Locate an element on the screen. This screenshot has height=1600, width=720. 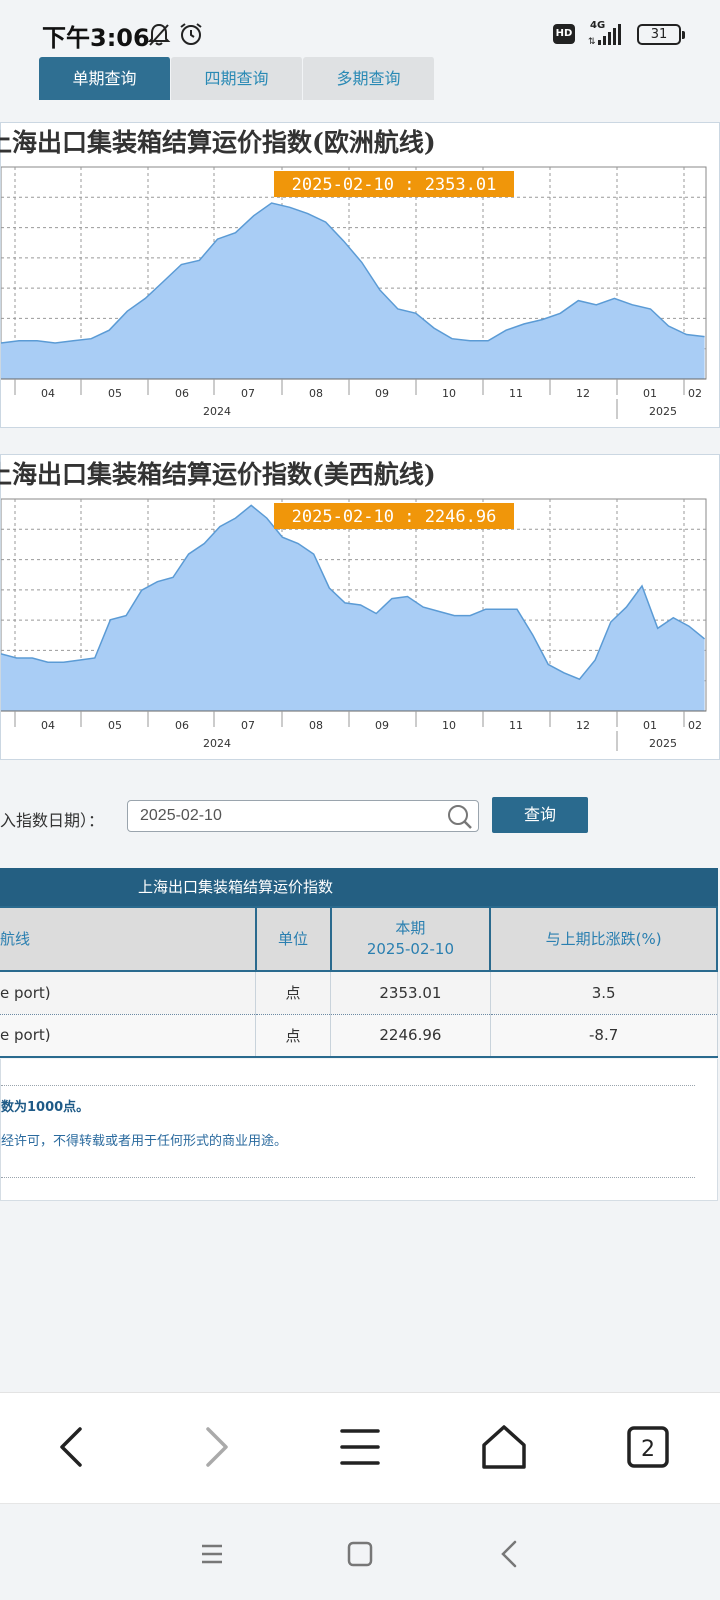
tooltip-text: 2025-02-10 : 2246.96 is located at coordinates (394, 517).